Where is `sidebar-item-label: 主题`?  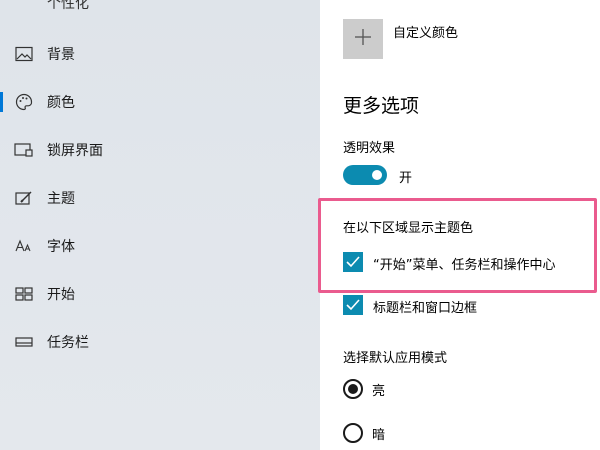
sidebar-item-label: 主题 is located at coordinates (61, 199).